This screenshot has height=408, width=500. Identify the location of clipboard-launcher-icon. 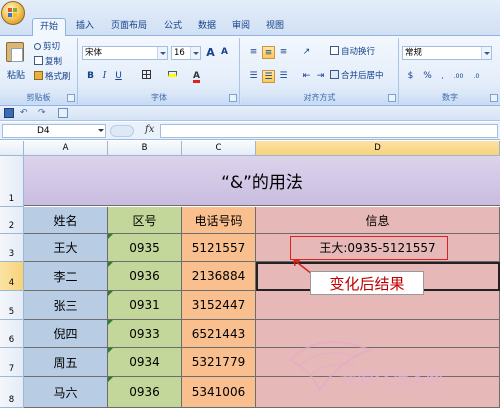
(71, 98).